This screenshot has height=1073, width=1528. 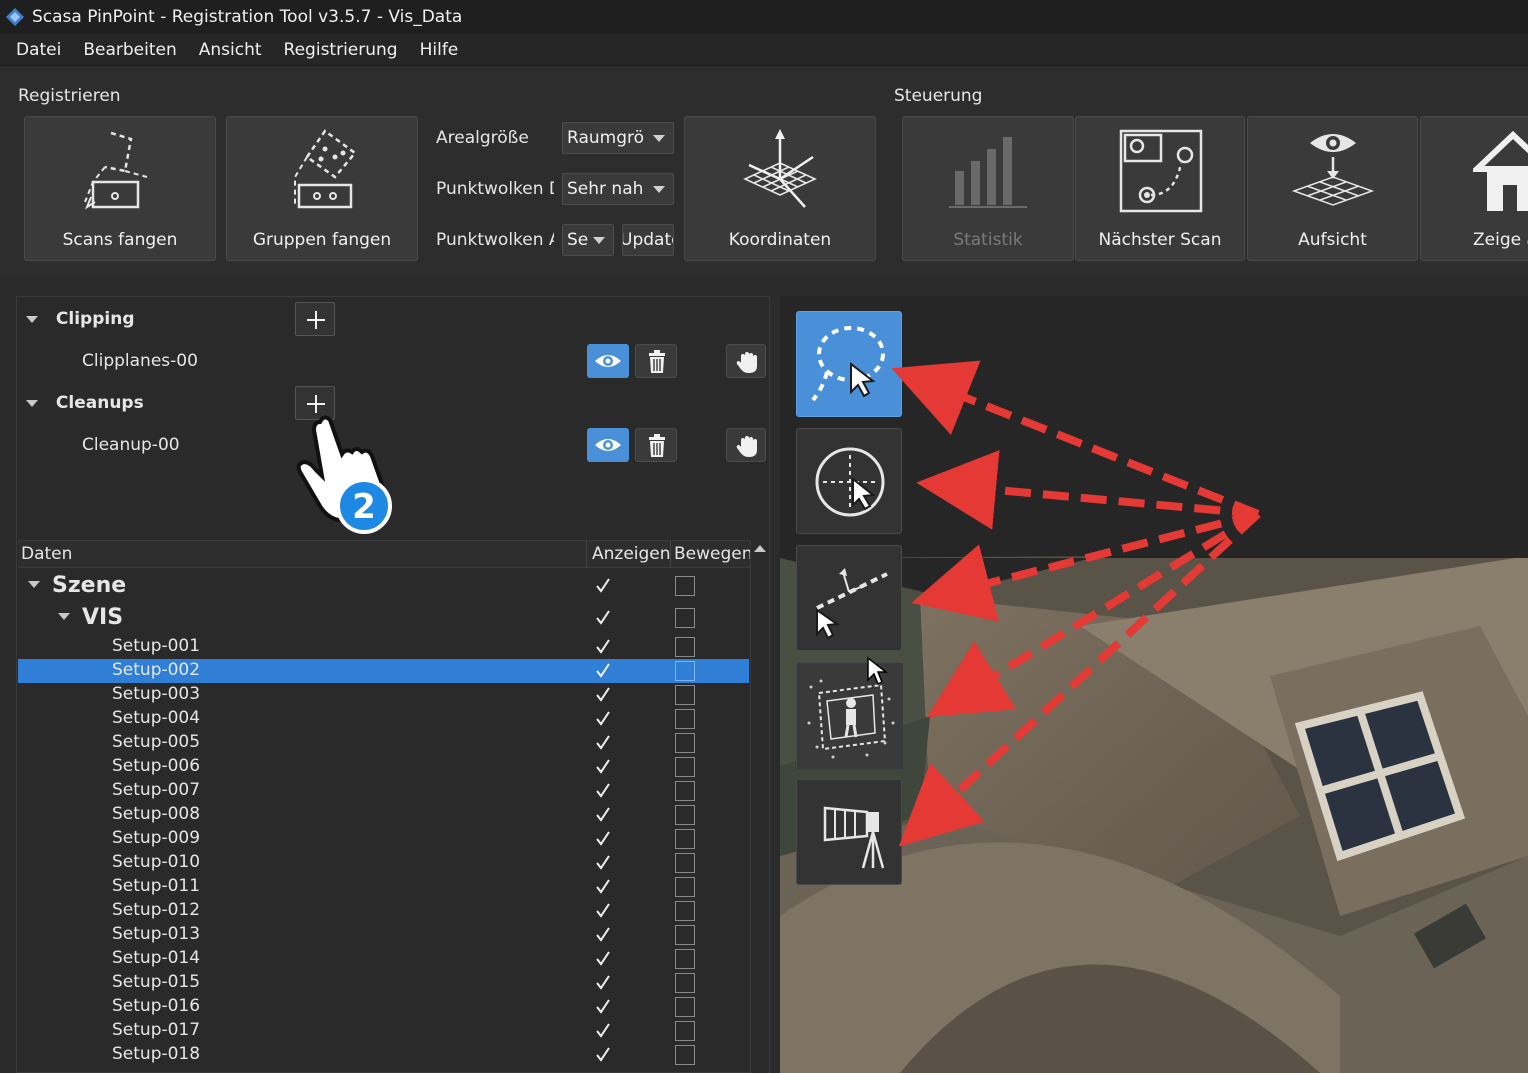 I want to click on naechster-scan-button: Nächster Scan, so click(x=1160, y=188).